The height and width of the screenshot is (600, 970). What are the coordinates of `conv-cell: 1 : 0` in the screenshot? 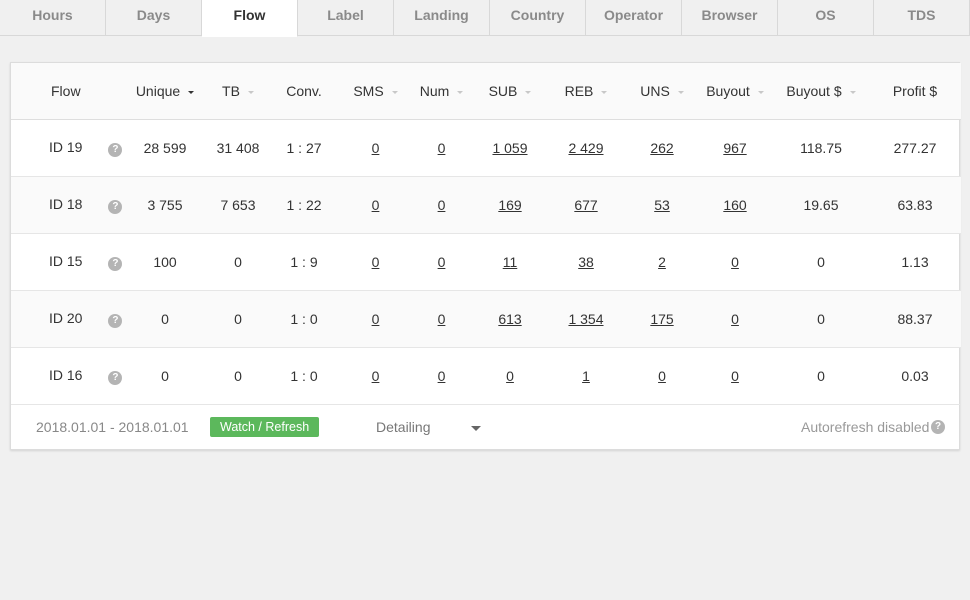 It's located at (304, 318).